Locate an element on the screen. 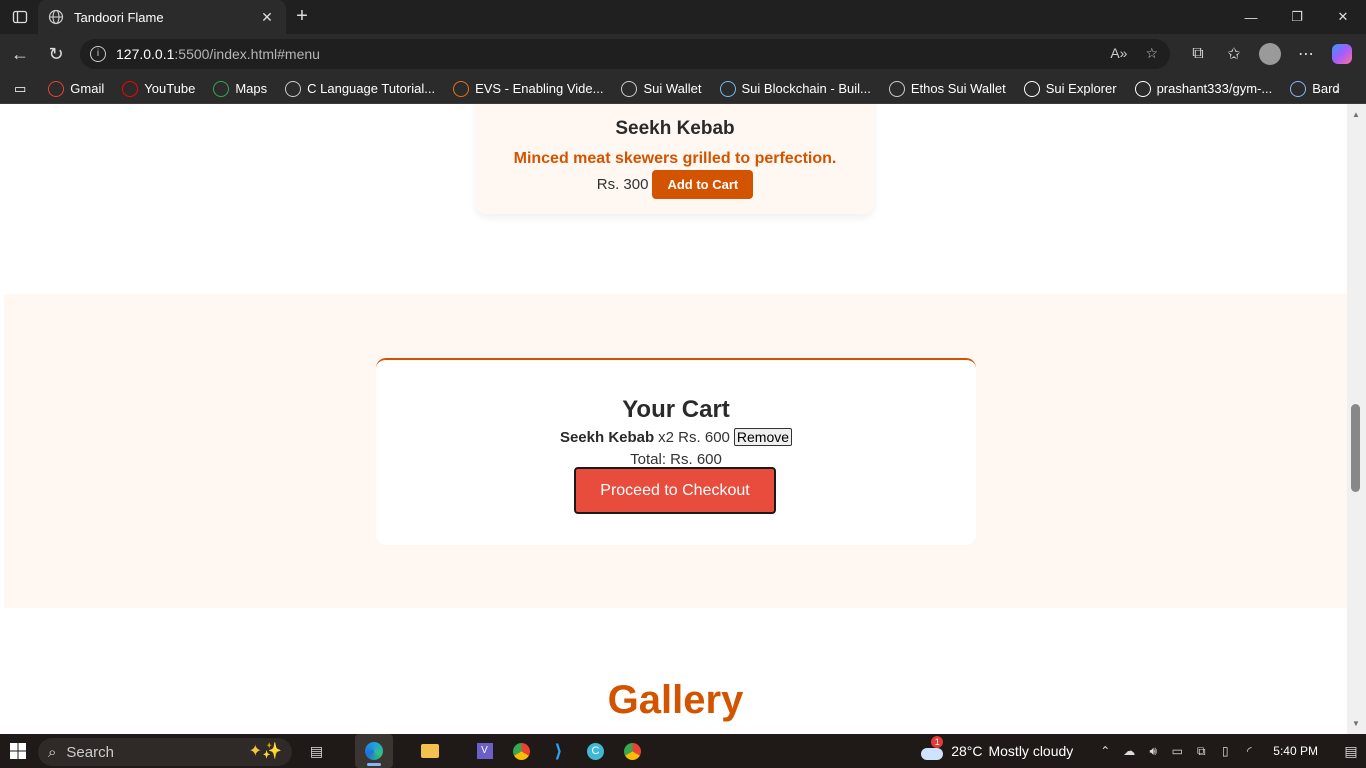 The image size is (1366, 768). scroll-thumb is located at coordinates (1355, 448).